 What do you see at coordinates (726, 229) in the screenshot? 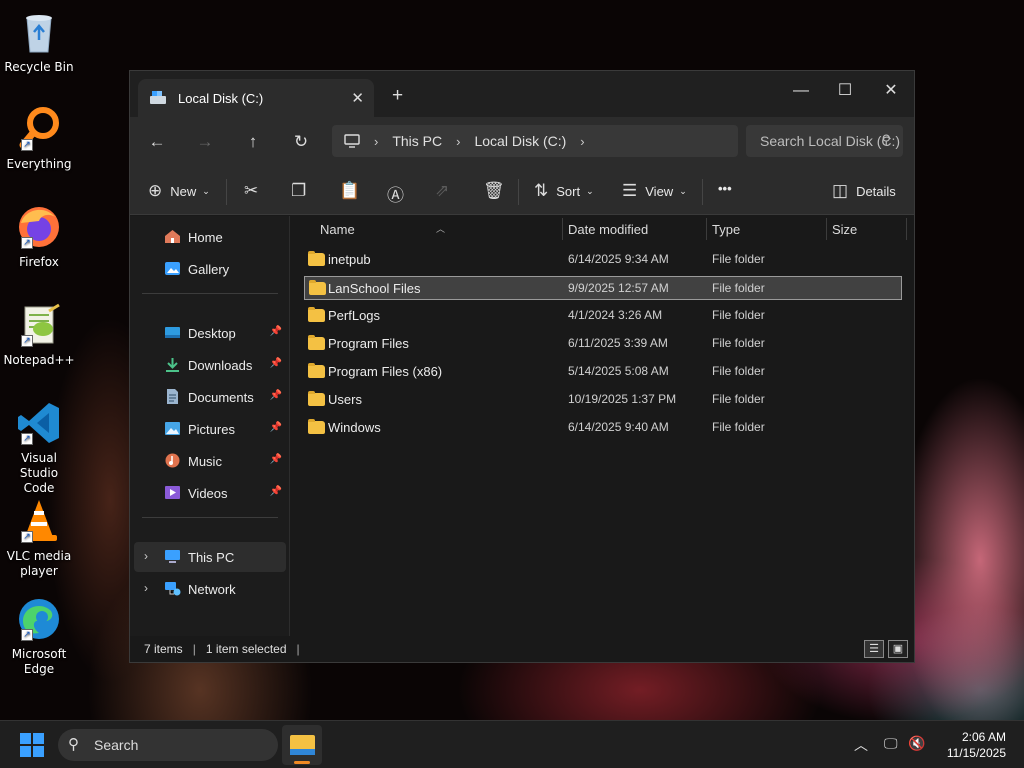
I see `column-type: Type` at bounding box center [726, 229].